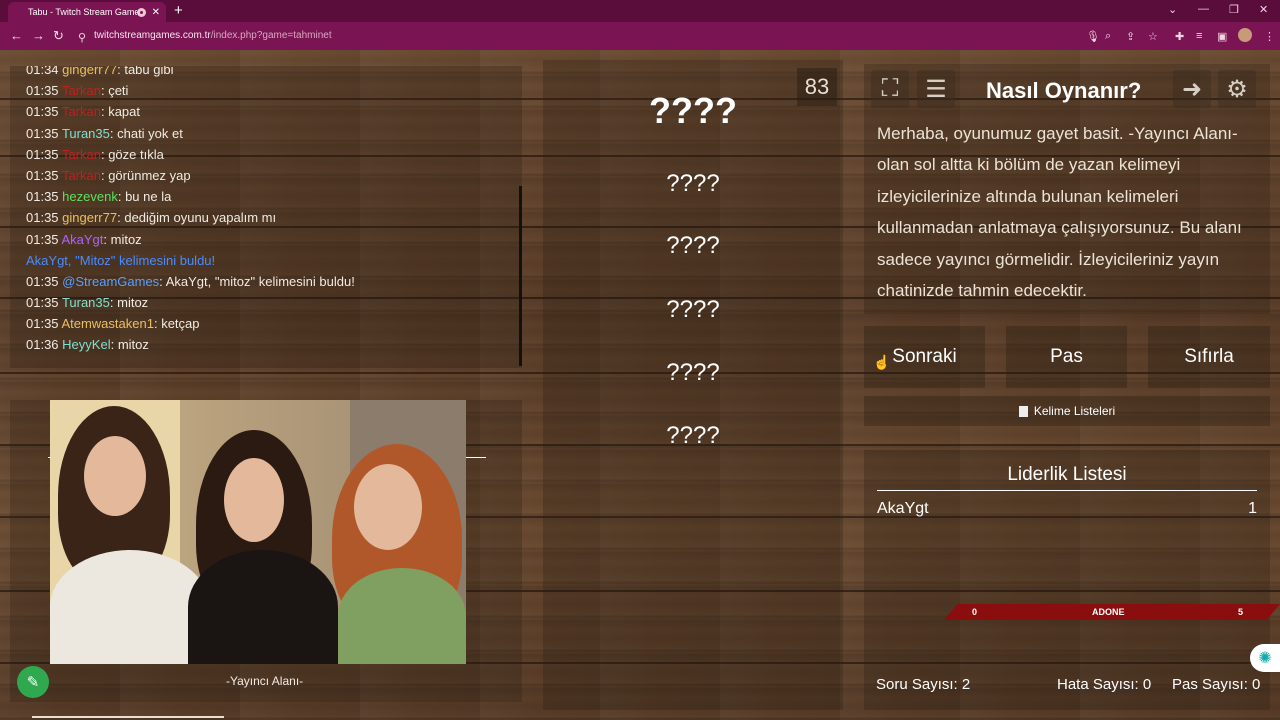  I want to click on question-count: Soru Sayısı: 2, so click(923, 684).